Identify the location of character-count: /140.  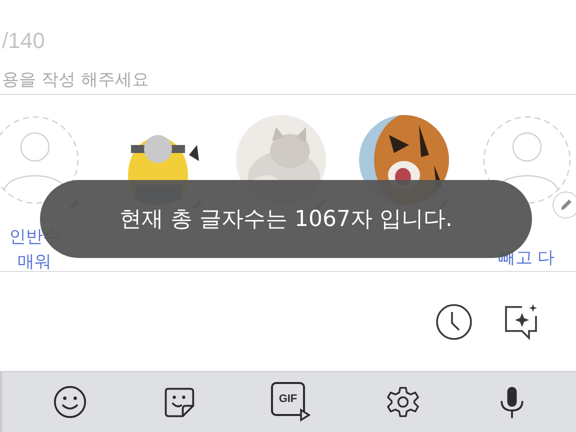
(24, 41).